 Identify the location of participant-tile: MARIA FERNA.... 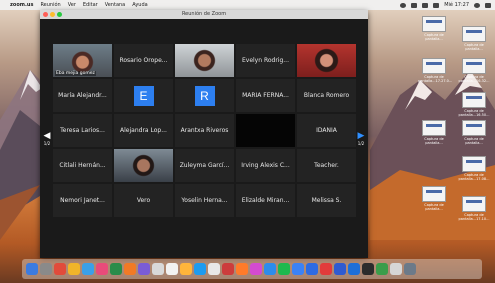
(265, 95).